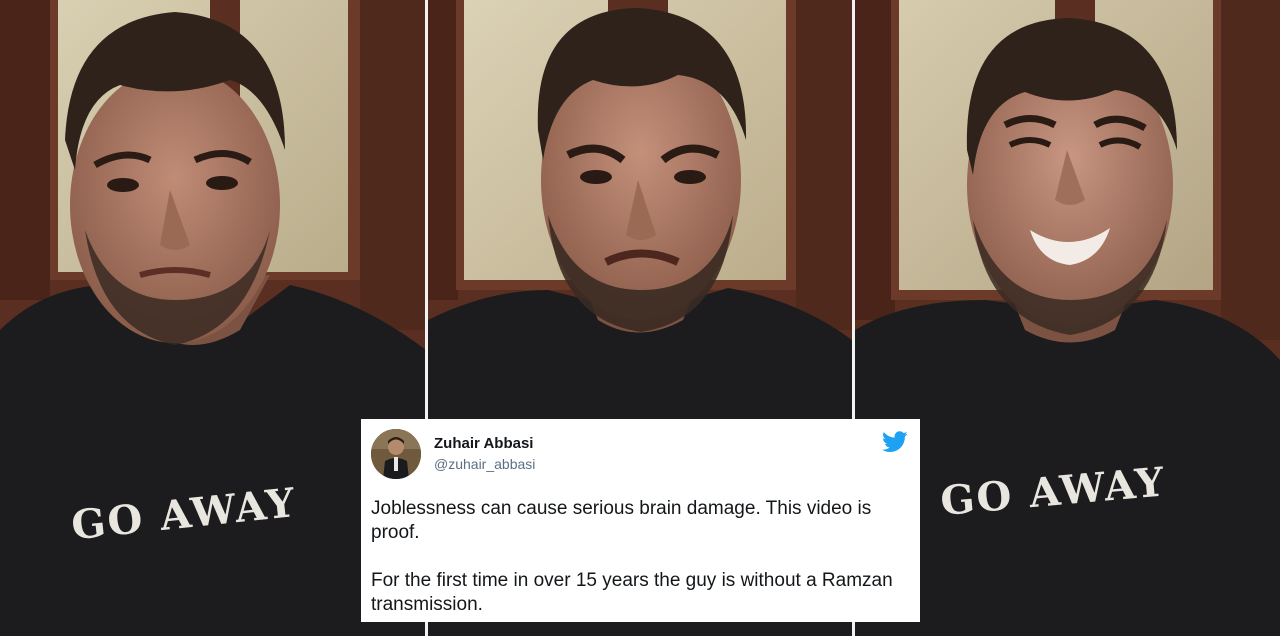 Image resolution: width=1280 pixels, height=636 pixels. I want to click on user-avatar, so click(396, 454).